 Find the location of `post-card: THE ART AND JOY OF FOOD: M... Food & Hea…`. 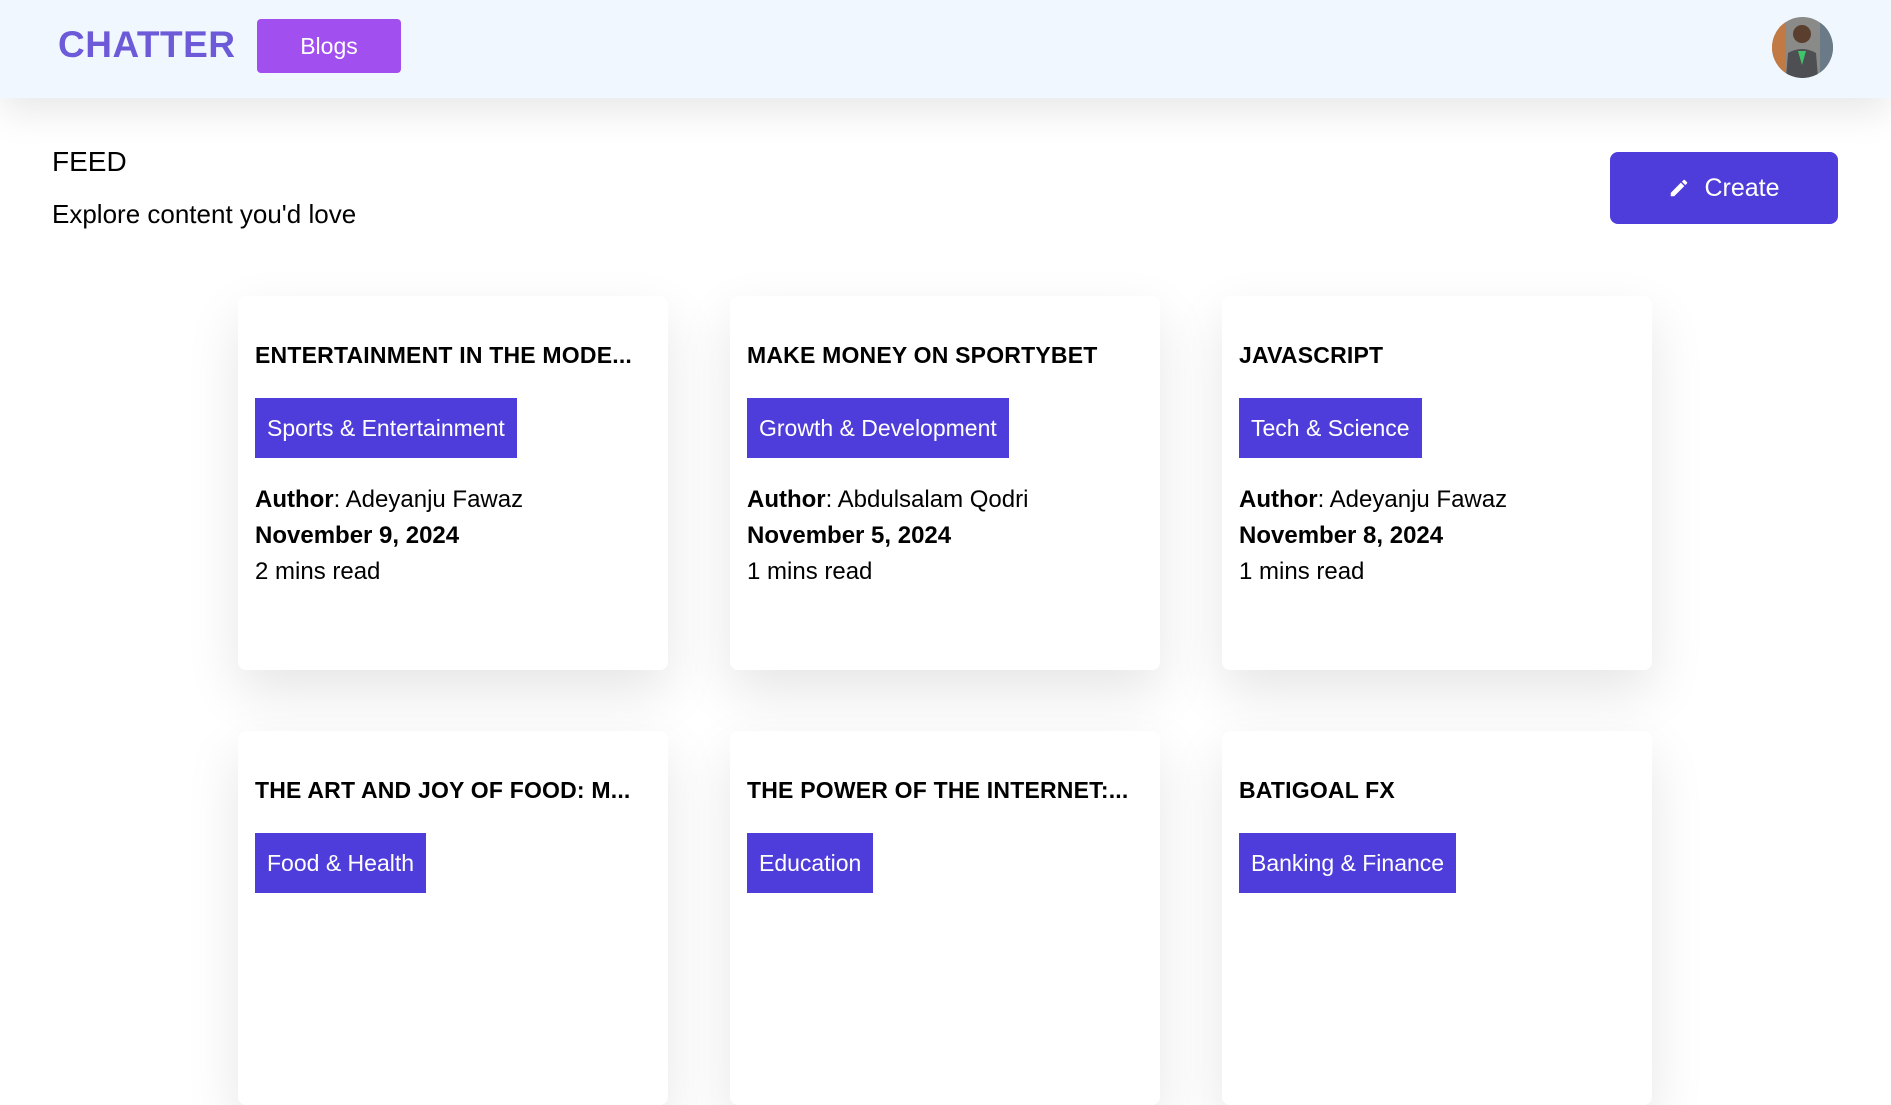

post-card: THE ART AND JOY OF FOOD: M... Food & Hea… is located at coordinates (453, 918).